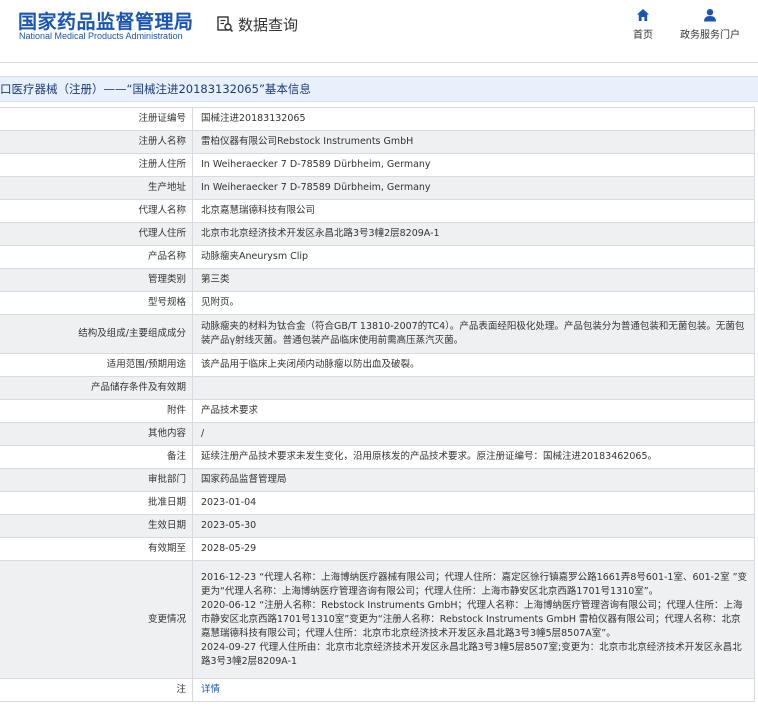 The height and width of the screenshot is (709, 758). I want to click on table-row: 生效日期 2023-05-30, so click(377, 526).